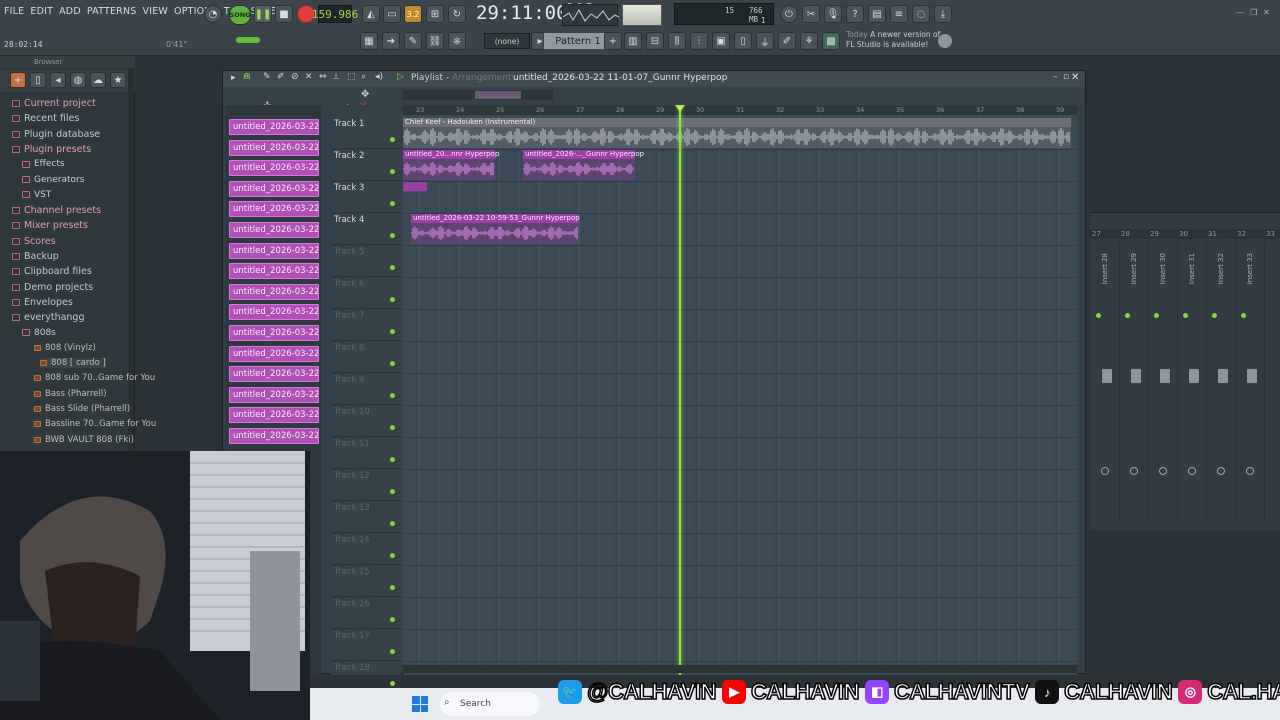 The width and height of the screenshot is (1280, 720). I want to click on overview-thumb, so click(498, 95).